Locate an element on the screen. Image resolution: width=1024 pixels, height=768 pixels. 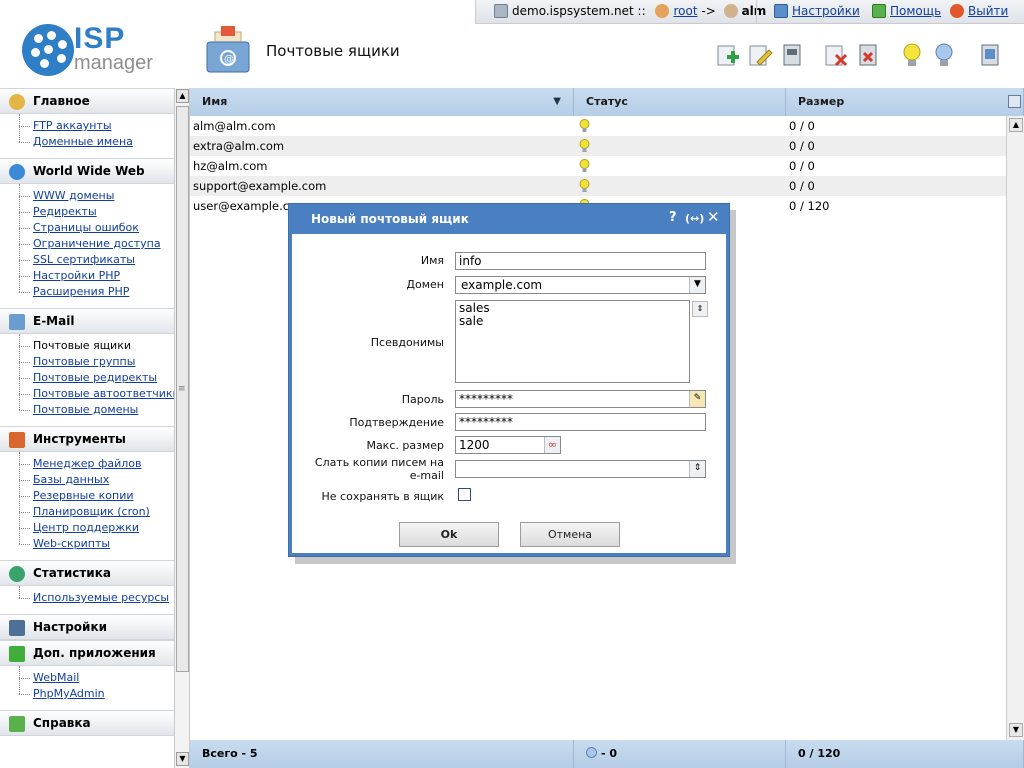
group-header-settings: Настройки is located at coordinates (87, 627).